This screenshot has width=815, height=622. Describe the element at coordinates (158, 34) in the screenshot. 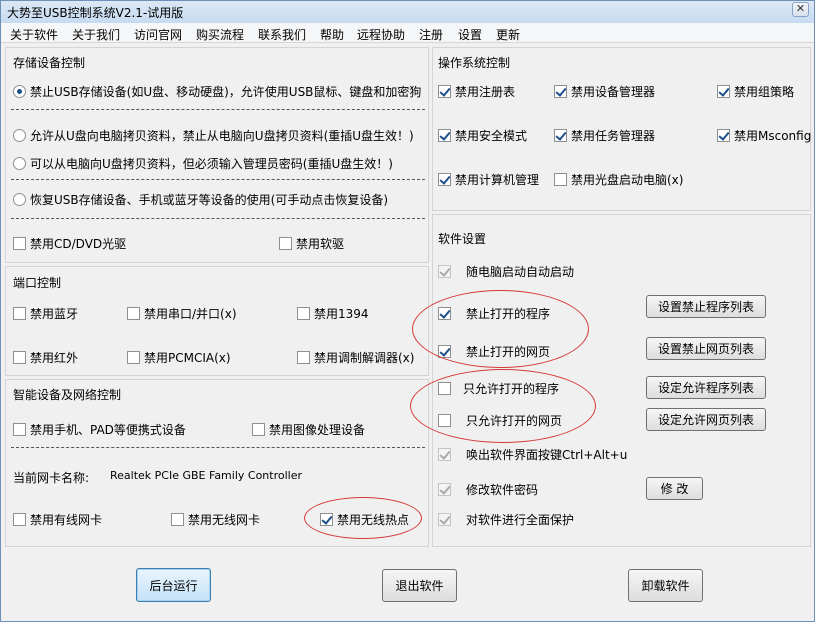

I see `menu-website: 访问官网` at that location.